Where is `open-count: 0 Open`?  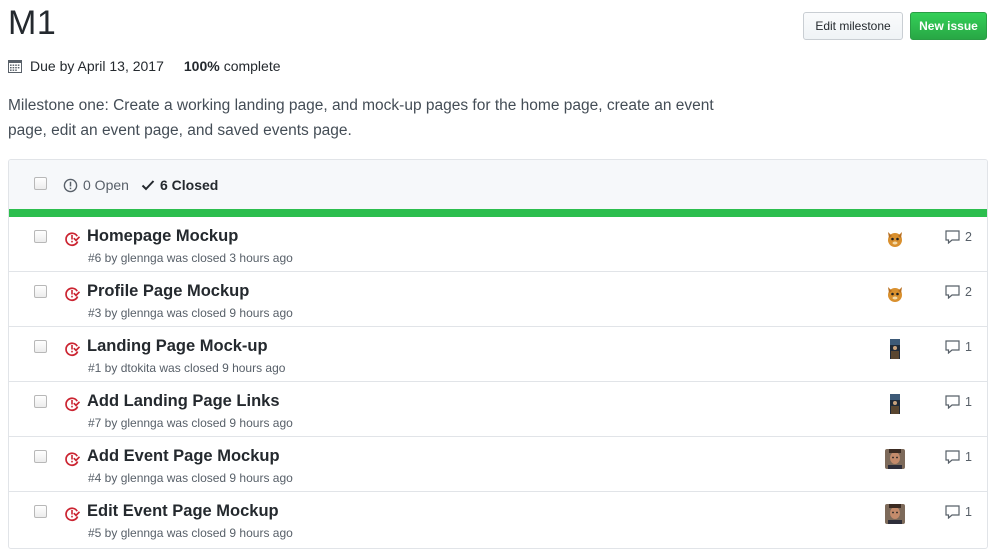
open-count: 0 Open is located at coordinates (106, 185).